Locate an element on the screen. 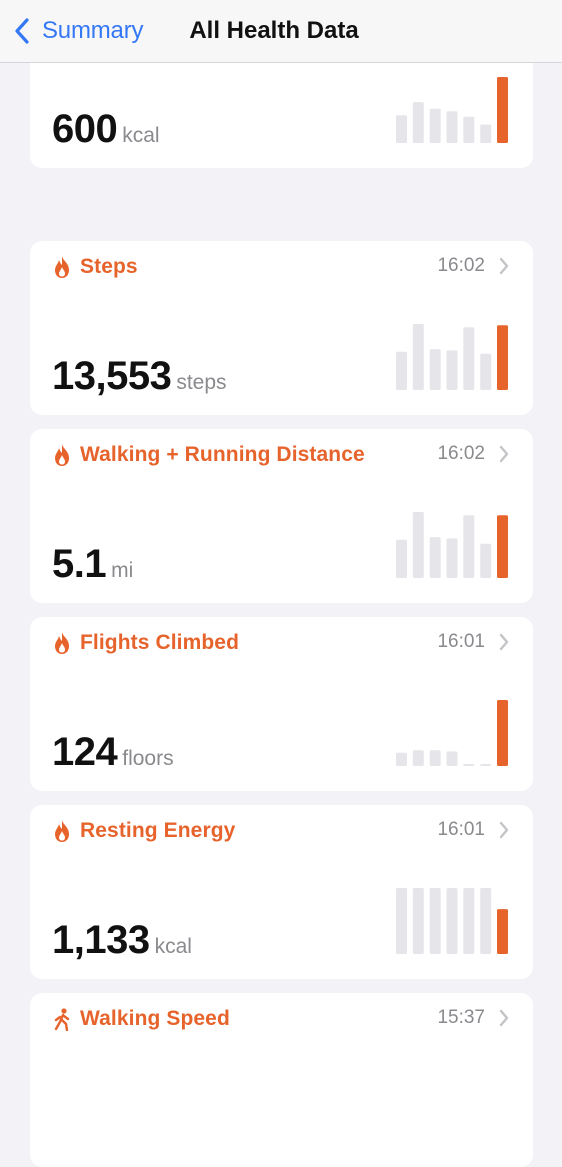 This screenshot has height=1167, width=562. metric-value: 1,133 is located at coordinates (101, 940).